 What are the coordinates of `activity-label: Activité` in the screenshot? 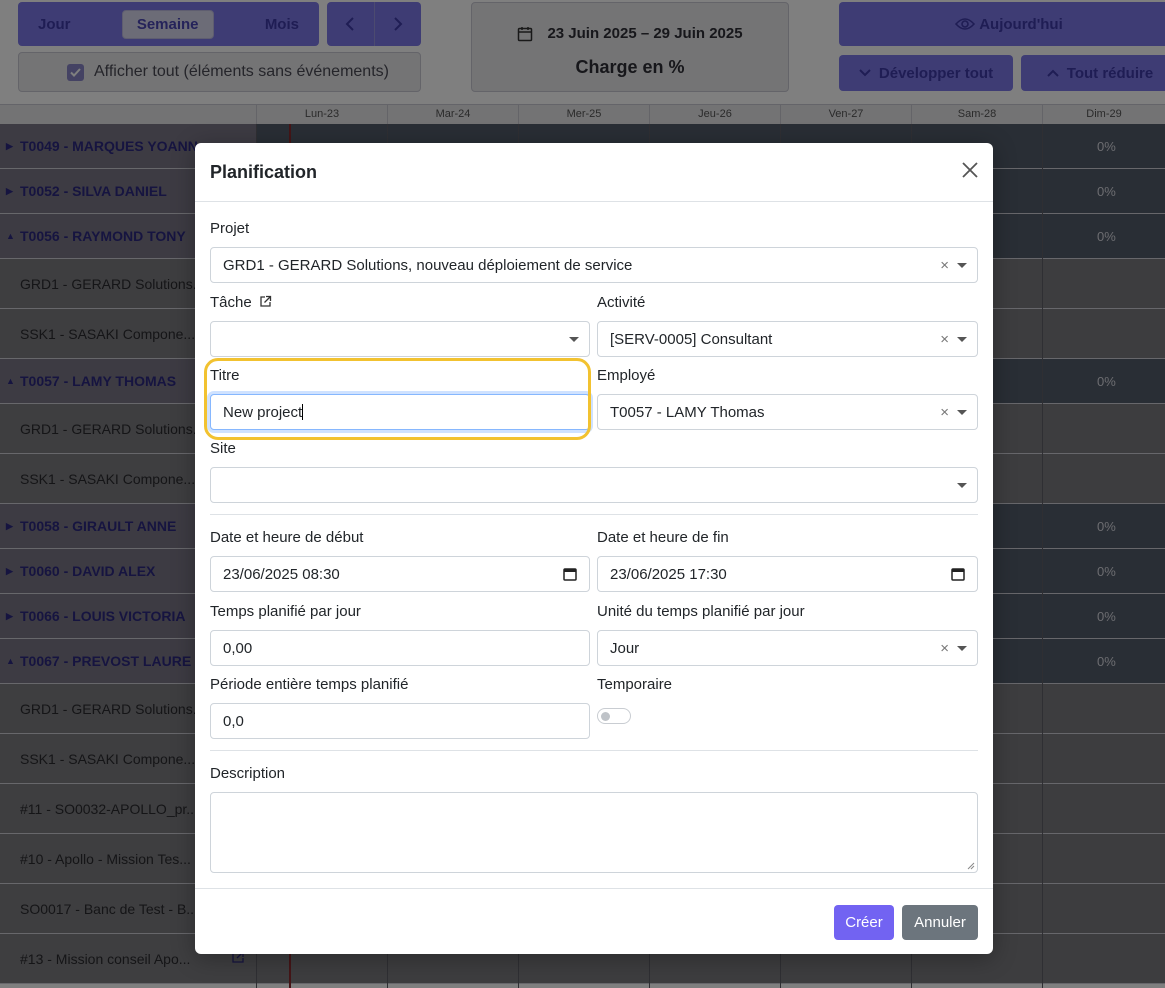 It's located at (621, 302).